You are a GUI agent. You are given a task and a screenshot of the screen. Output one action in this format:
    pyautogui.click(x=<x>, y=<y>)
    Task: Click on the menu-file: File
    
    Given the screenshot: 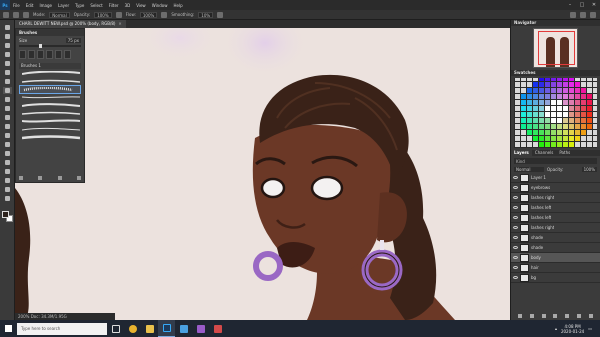 What is the action you would take?
    pyautogui.click(x=16, y=5)
    